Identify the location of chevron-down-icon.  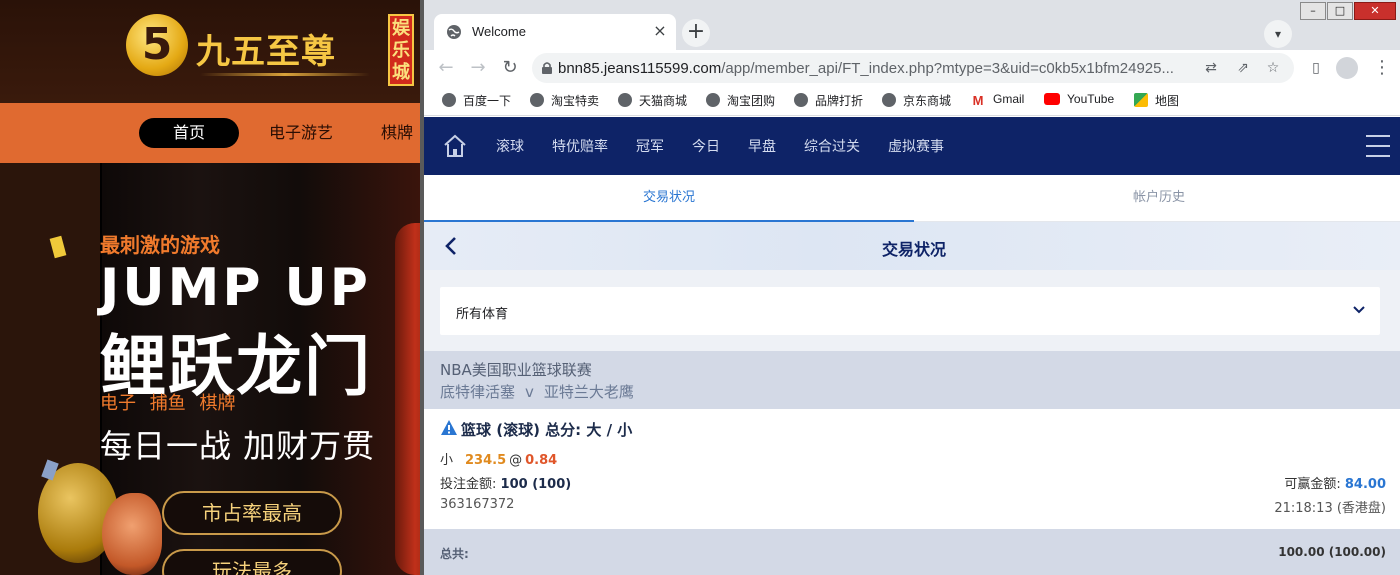
(1359, 310).